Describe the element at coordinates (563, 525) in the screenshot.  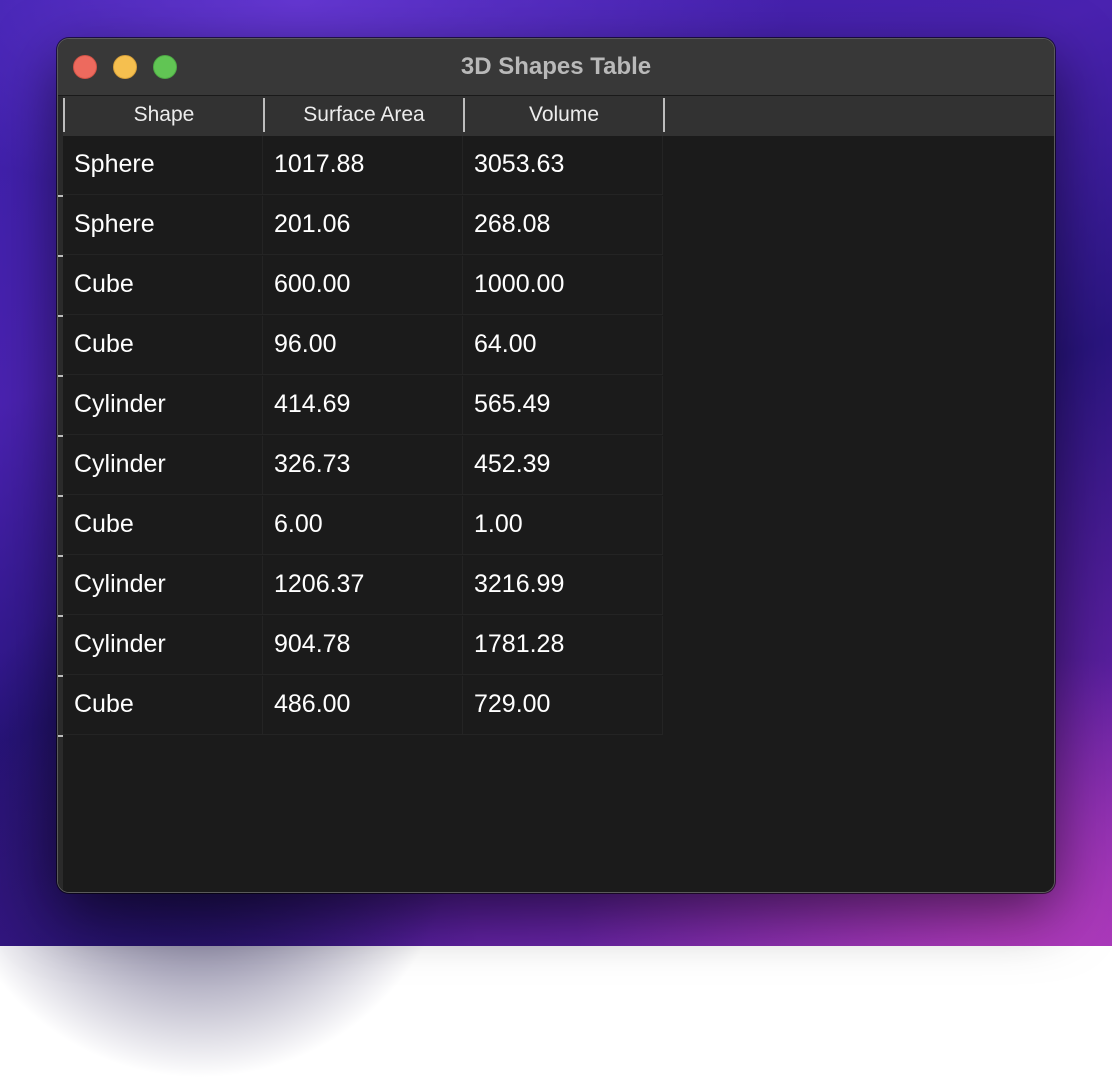
I see `cell-volume: 1.00` at that location.